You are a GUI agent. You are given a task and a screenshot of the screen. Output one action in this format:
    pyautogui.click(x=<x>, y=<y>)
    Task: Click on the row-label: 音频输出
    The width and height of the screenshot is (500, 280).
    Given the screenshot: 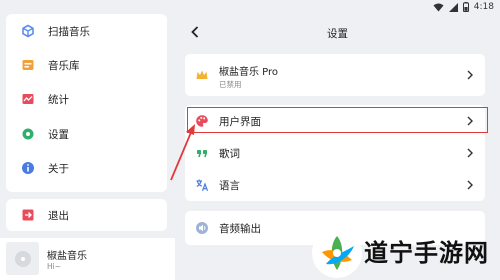 What is the action you would take?
    pyautogui.click(x=240, y=228)
    